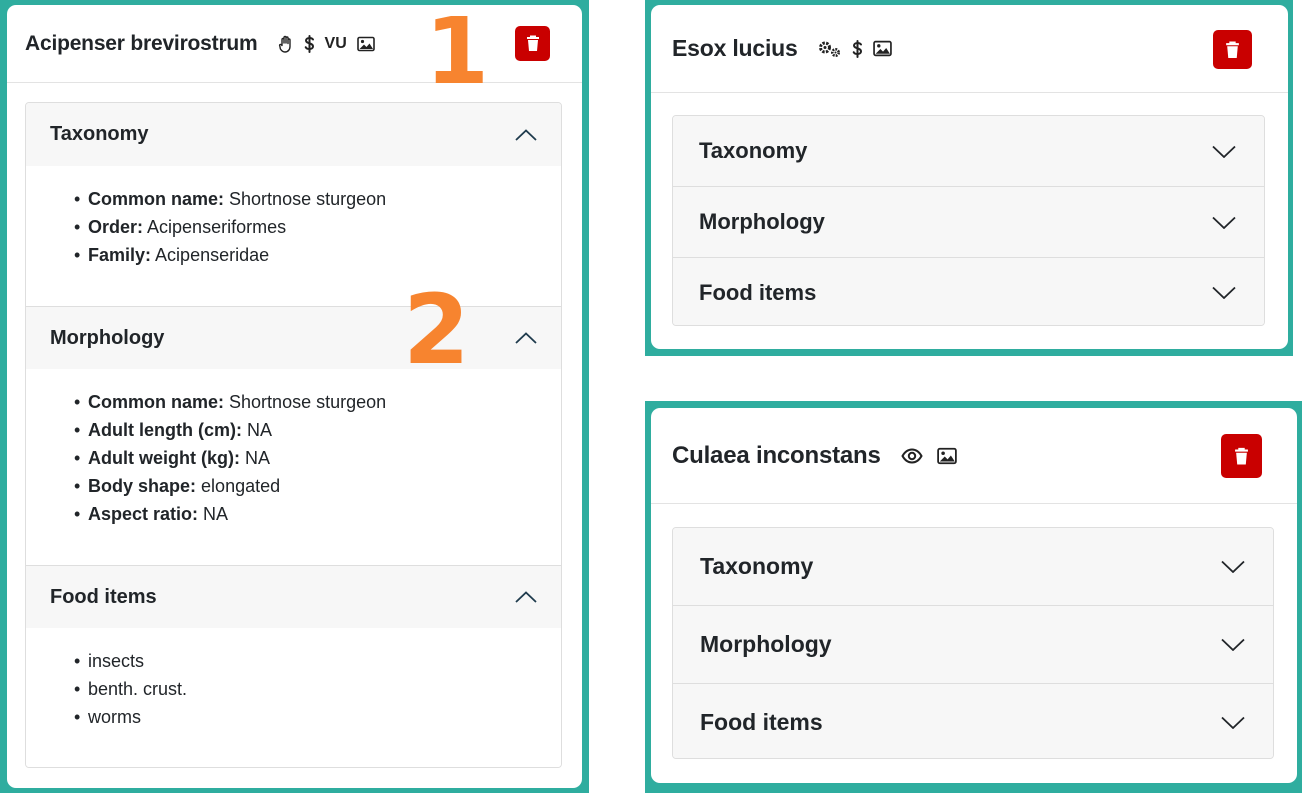 Image resolution: width=1302 pixels, height=793 pixels. I want to click on species-title: Culaea inconstans, so click(776, 455).